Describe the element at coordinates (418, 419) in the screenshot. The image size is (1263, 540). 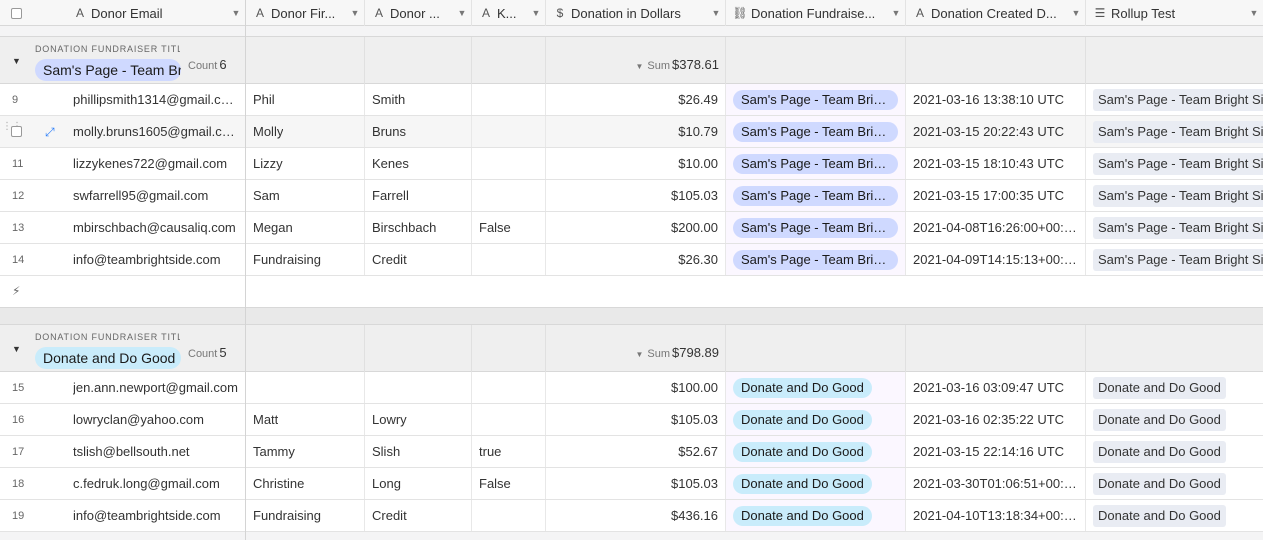
I see `cell-last: Lowry` at that location.